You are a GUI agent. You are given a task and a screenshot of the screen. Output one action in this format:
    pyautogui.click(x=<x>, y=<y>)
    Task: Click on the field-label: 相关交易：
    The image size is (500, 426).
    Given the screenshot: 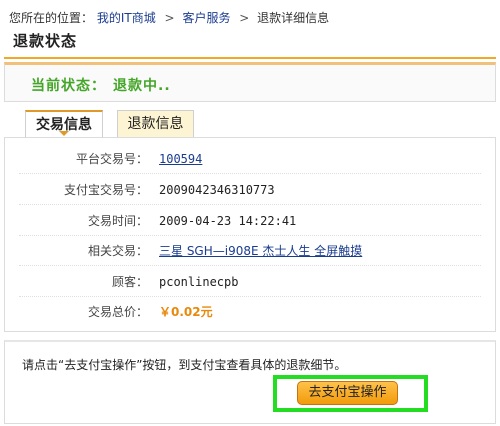 What is the action you would take?
    pyautogui.click(x=117, y=251)
    